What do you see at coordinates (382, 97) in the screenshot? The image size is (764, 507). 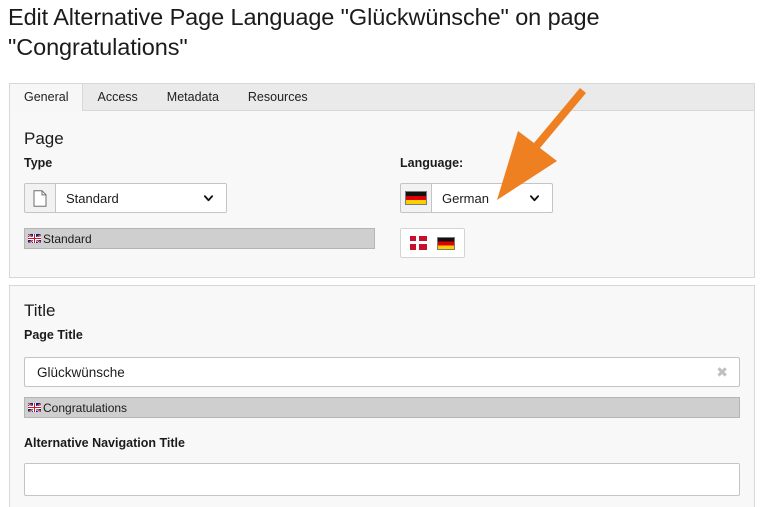 I see `tab-bar: General Access Metadata Resources` at bounding box center [382, 97].